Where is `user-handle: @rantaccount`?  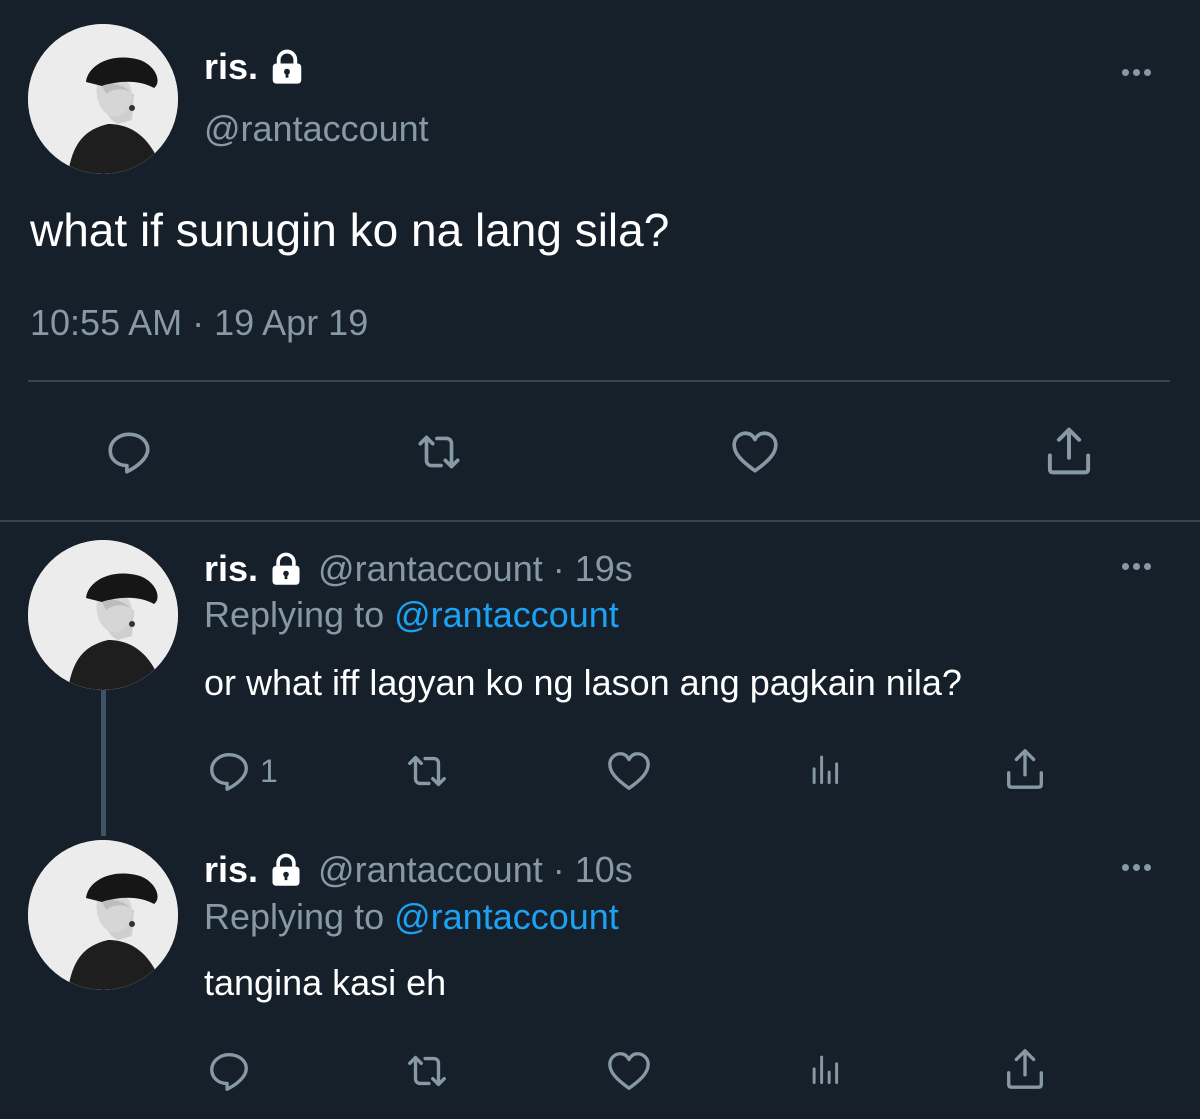
user-handle: @rantaccount is located at coordinates (316, 129).